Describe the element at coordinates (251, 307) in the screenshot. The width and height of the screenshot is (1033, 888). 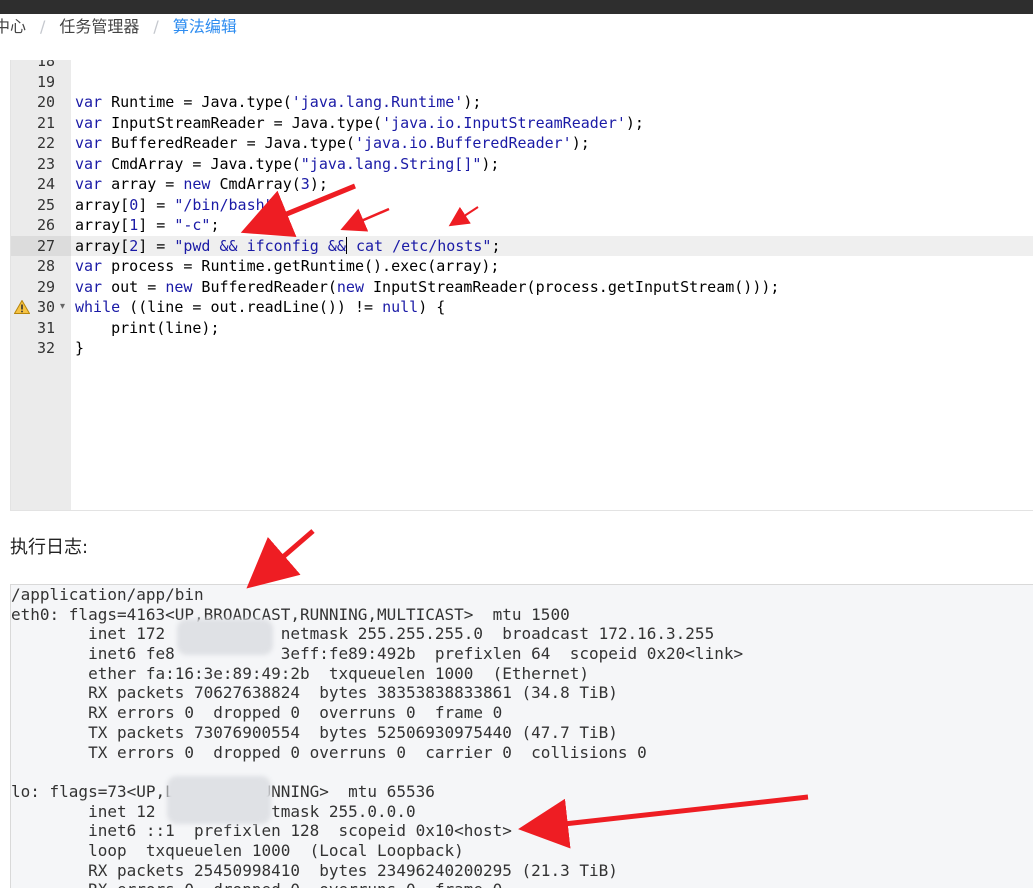
I see `code-token: ((line = out.readLine()) !=` at that location.